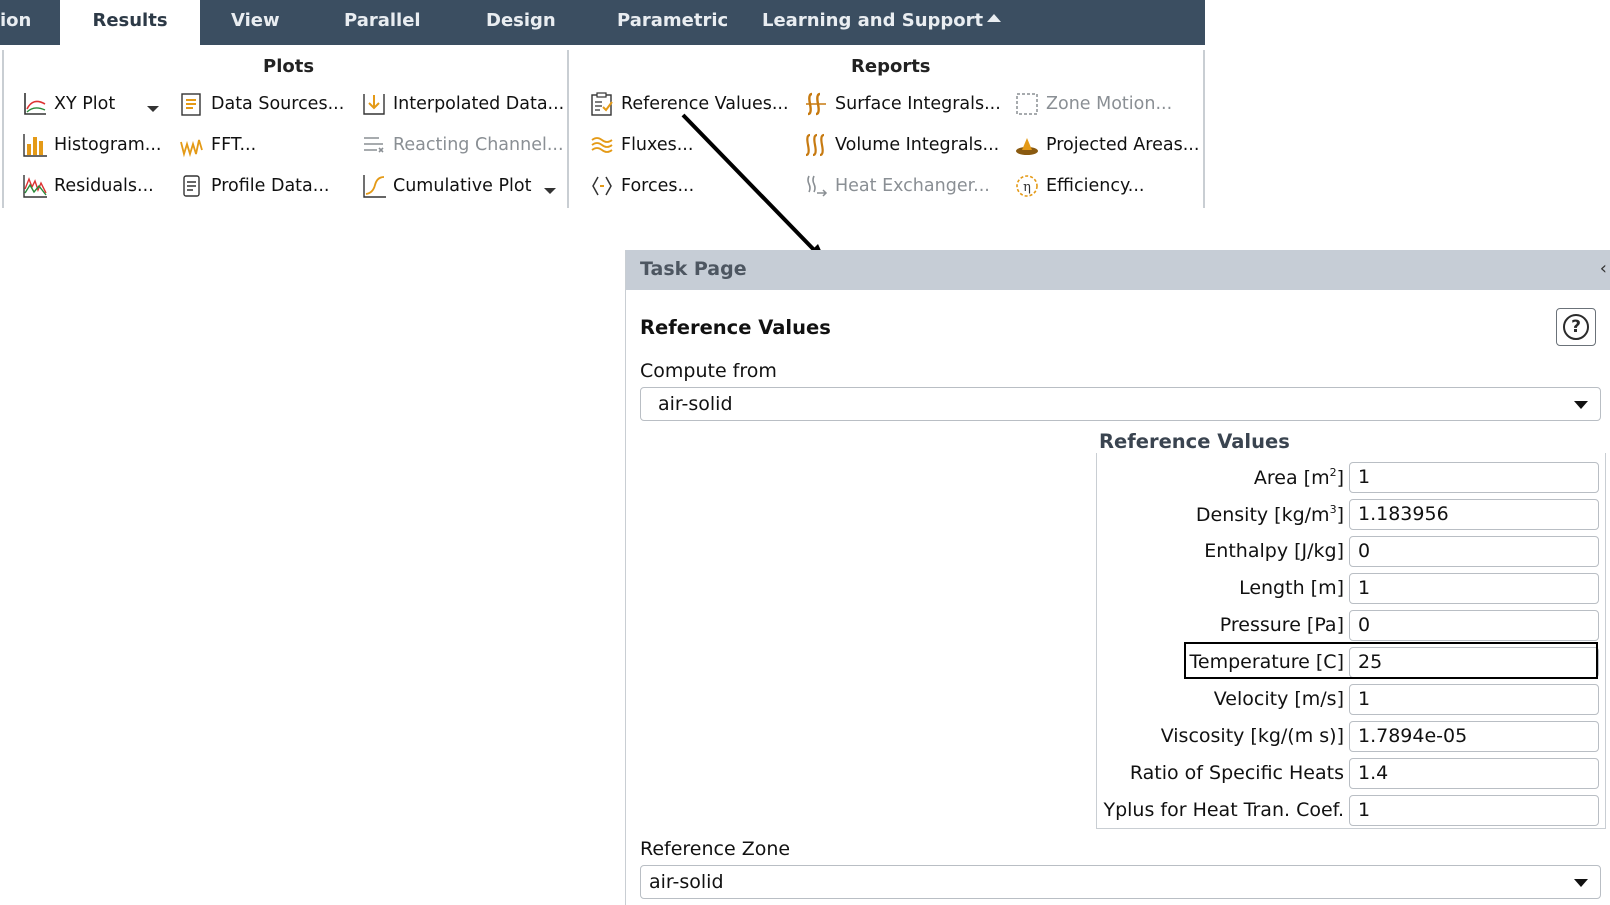  I want to click on ratio-of-specific-heats-input: 1.4, so click(1474, 773).